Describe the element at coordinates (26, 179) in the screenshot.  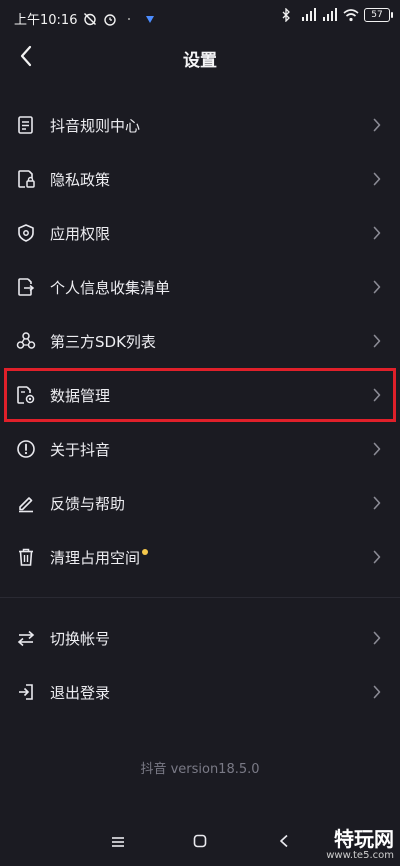
I see `privacy-lock-file-icon` at that location.